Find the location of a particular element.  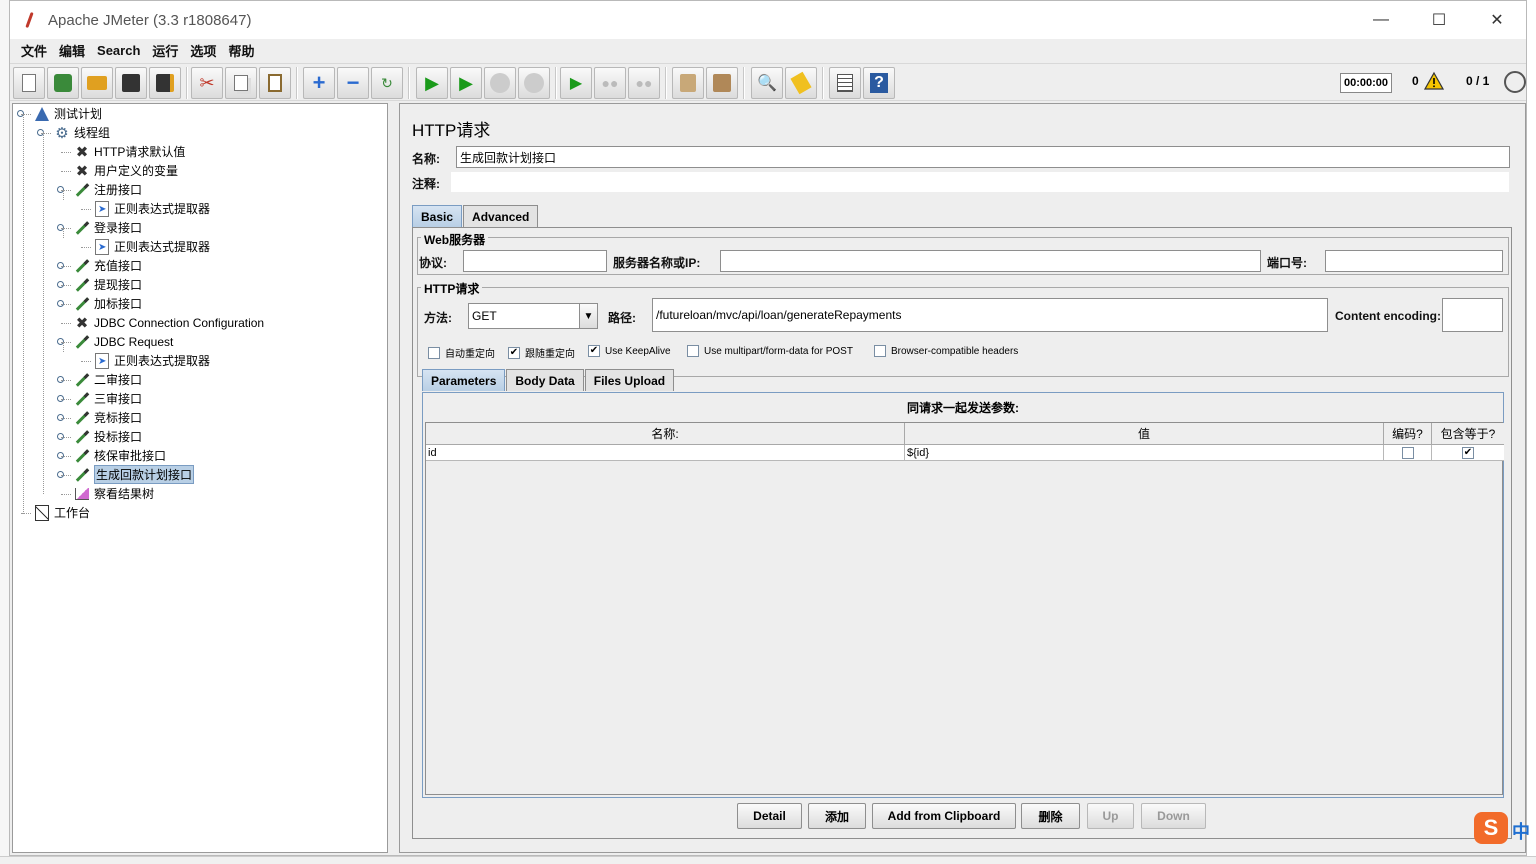

tree-node: ✖ HTTP请求默认值 is located at coordinates (129, 151).